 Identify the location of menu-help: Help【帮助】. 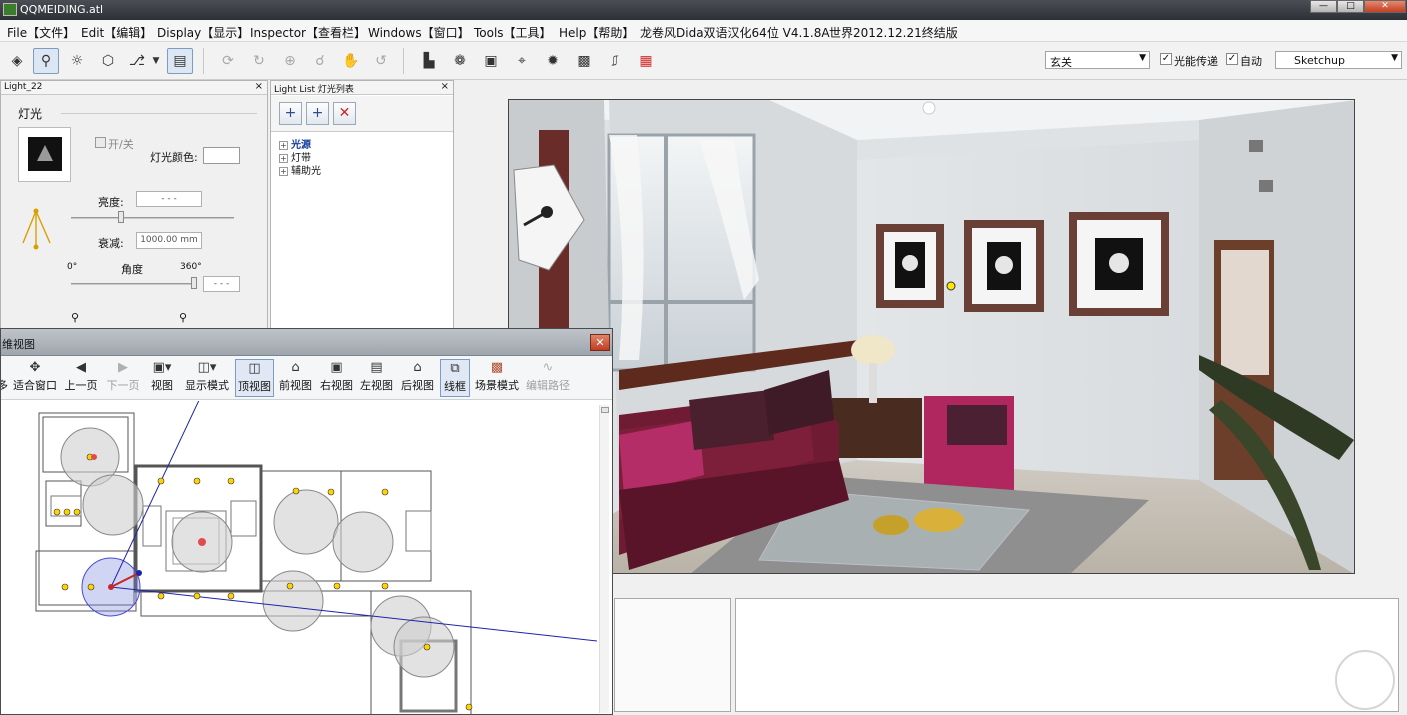
(596, 32).